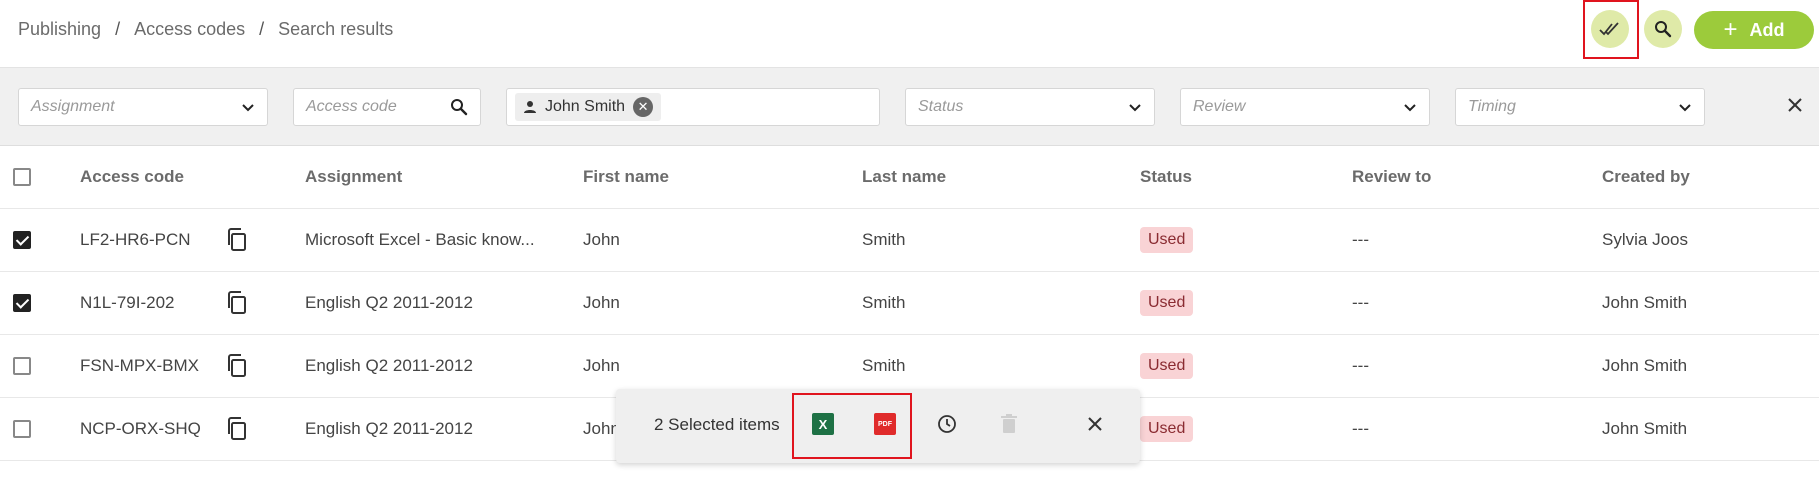 The height and width of the screenshot is (478, 1819). What do you see at coordinates (1645, 239) in the screenshot?
I see `created-by-cell: Sylvia Joos` at bounding box center [1645, 239].